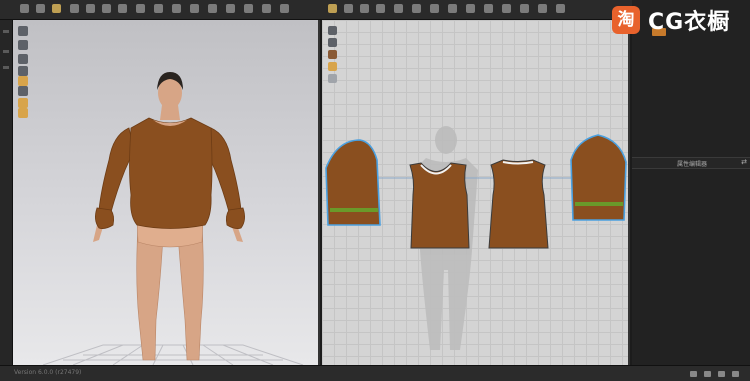  I want to click on select-icon, so click(40, 8).